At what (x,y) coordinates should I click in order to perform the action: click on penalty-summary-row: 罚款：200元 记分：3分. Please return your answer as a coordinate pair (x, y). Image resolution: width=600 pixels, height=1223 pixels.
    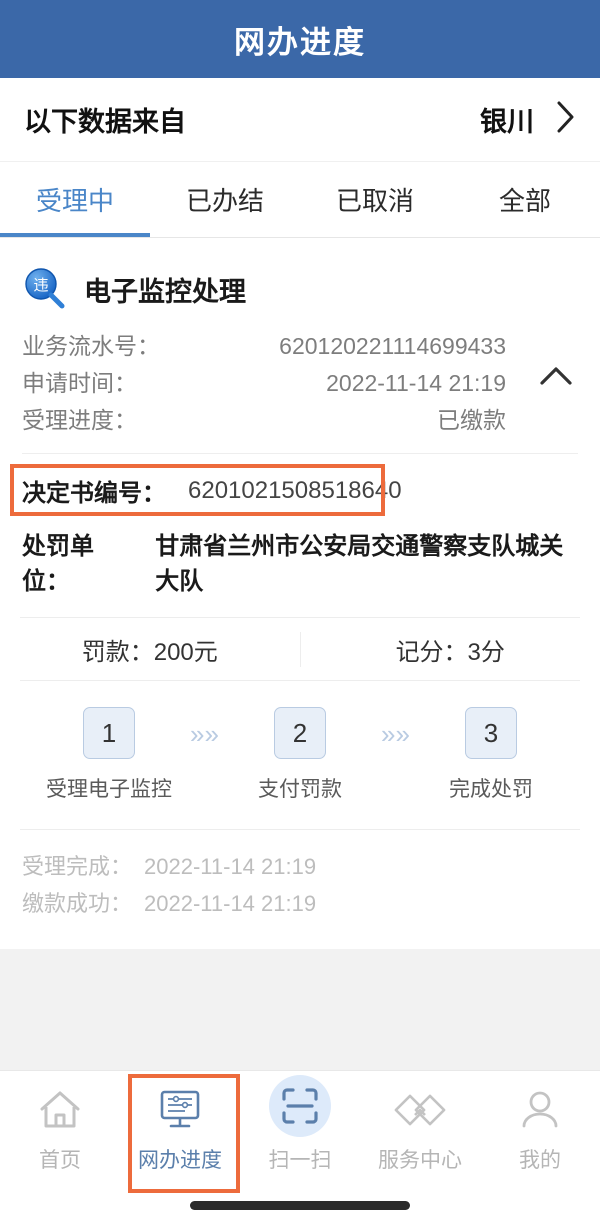
    Looking at the image, I should click on (300, 649).